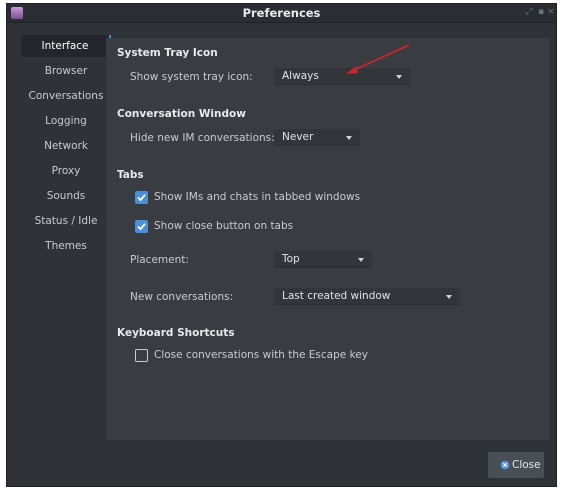 Image resolution: width=563 pixels, height=490 pixels. I want to click on new-conversations-value: Last created window, so click(336, 296).